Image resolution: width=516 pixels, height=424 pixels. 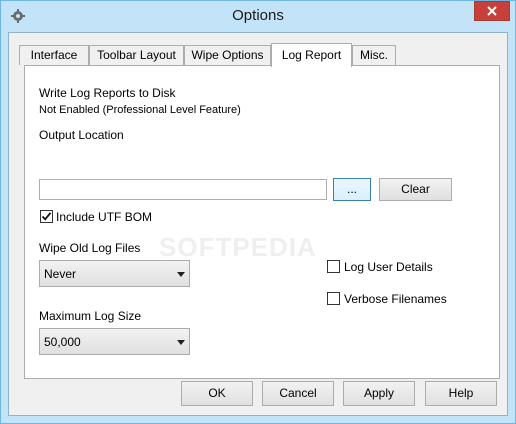 What do you see at coordinates (60, 274) in the screenshot?
I see `wipe-old-log-files-value: Never` at bounding box center [60, 274].